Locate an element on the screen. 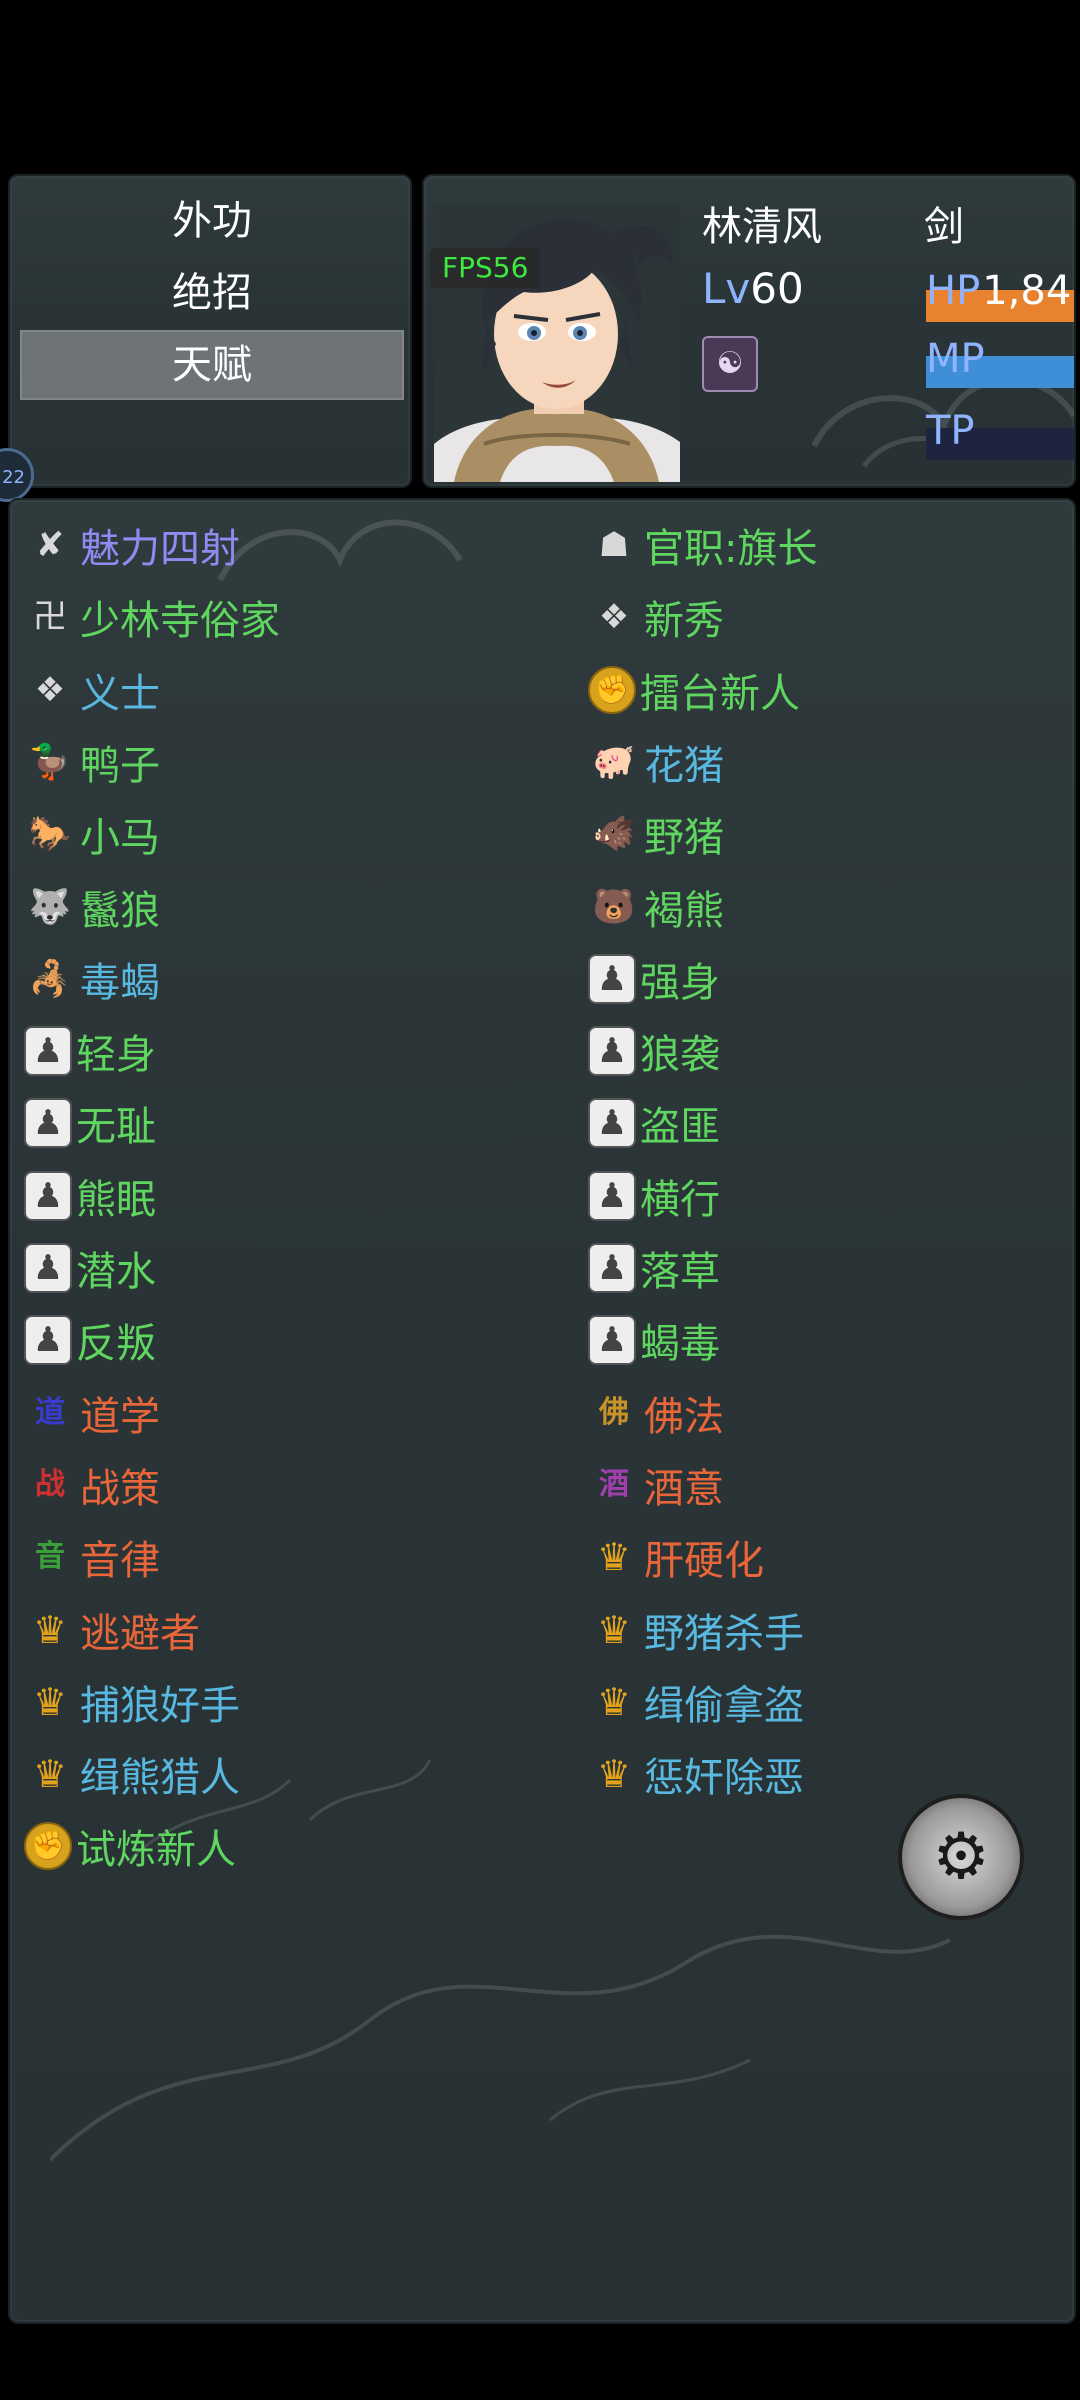  talent-item: 🐺 鬣狼 is located at coordinates (92, 907).